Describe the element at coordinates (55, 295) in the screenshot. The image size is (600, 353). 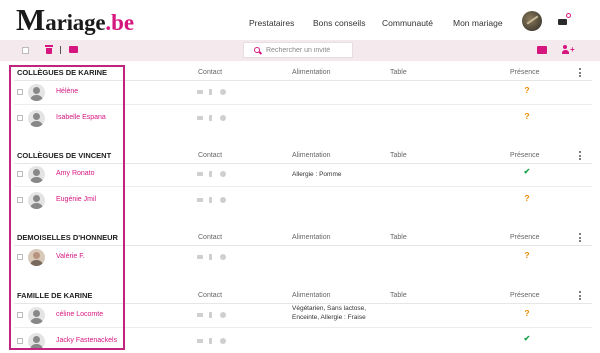
I see `group-name: FAMILLE DE KARINE` at that location.